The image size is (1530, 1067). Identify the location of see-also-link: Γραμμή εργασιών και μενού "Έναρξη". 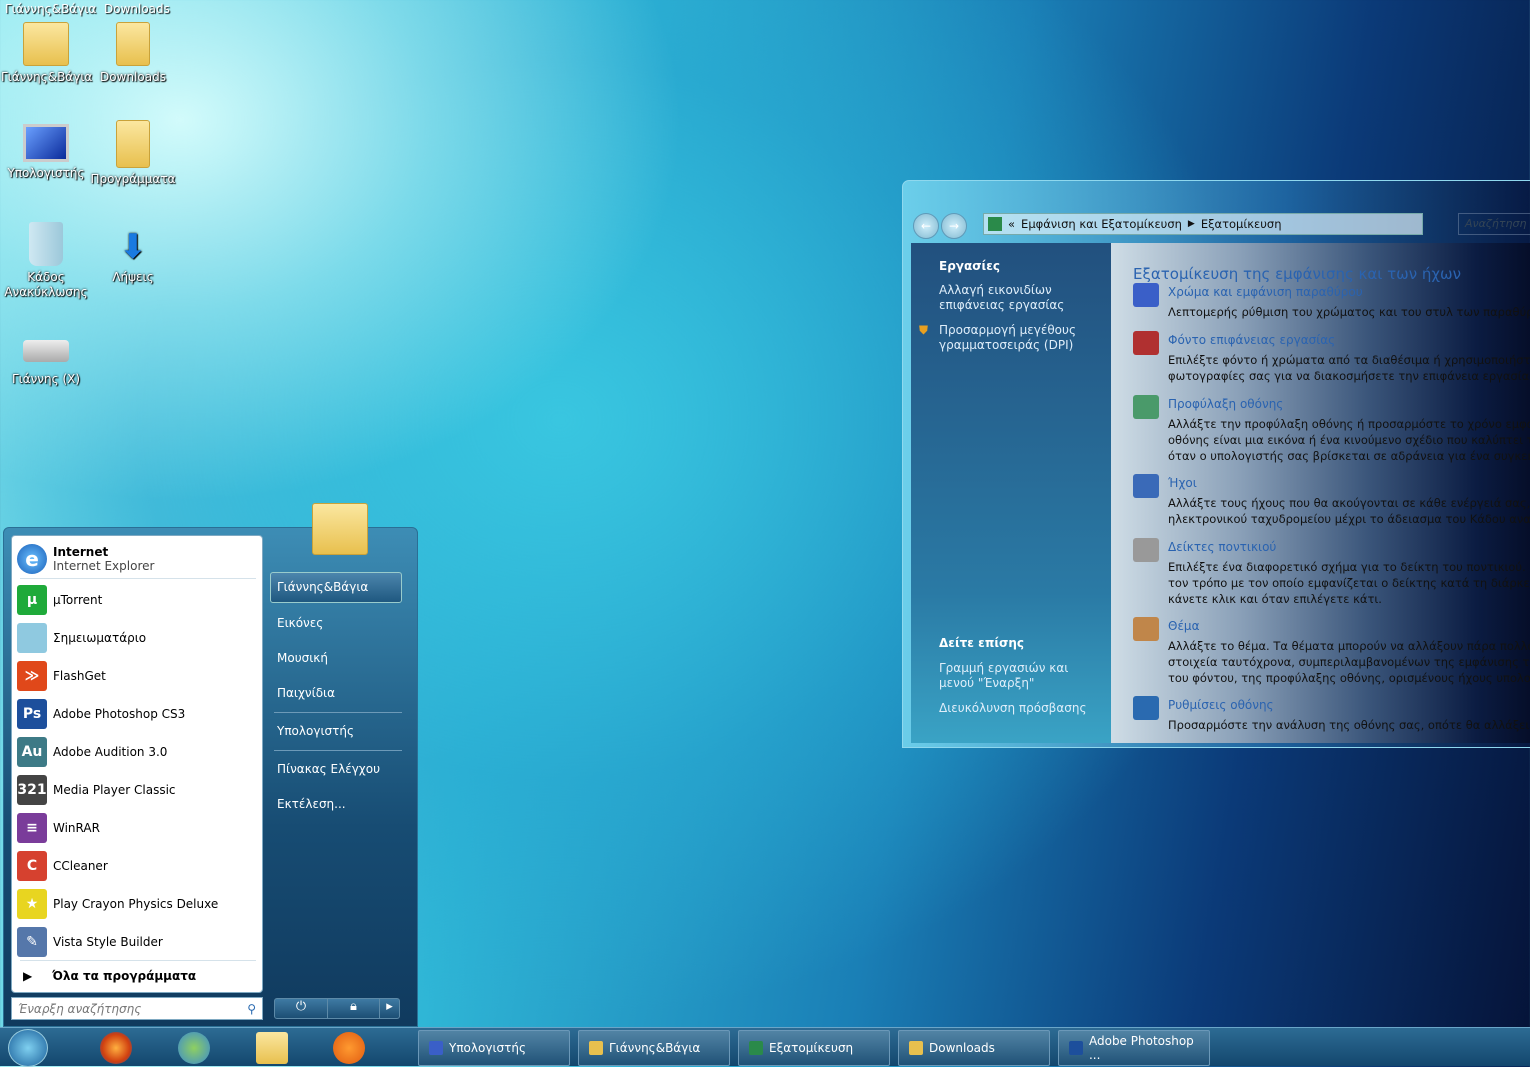
(1023, 676).